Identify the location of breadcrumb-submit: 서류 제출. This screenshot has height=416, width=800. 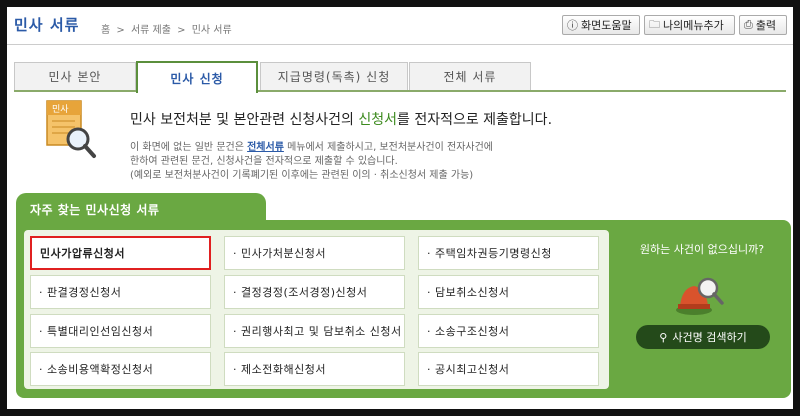
(151, 30).